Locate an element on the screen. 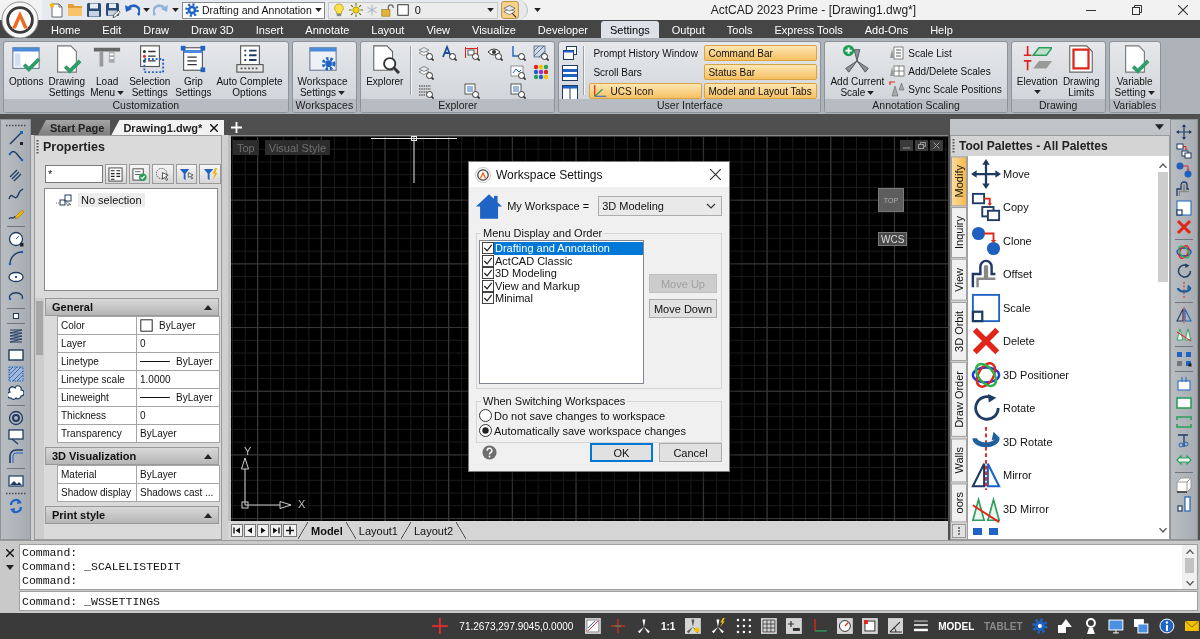  ribbon-button: Scale List is located at coordinates (945, 53).